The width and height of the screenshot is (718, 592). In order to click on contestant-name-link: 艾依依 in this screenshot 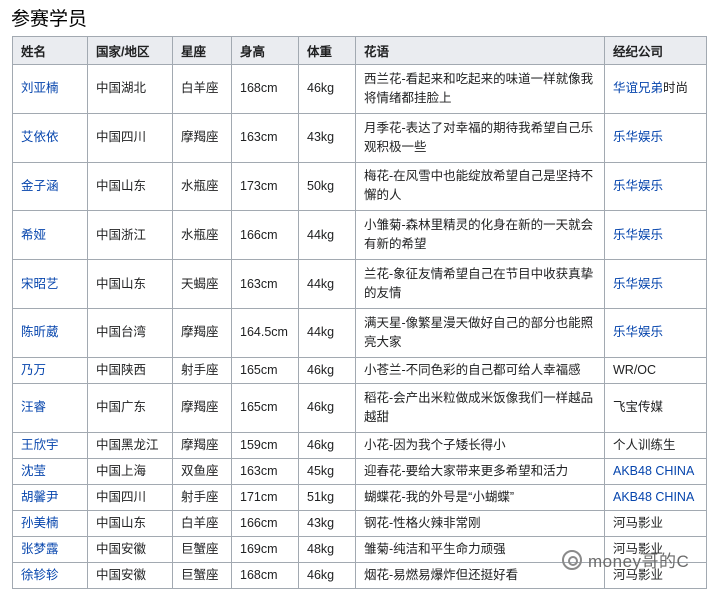, I will do `click(40, 137)`.